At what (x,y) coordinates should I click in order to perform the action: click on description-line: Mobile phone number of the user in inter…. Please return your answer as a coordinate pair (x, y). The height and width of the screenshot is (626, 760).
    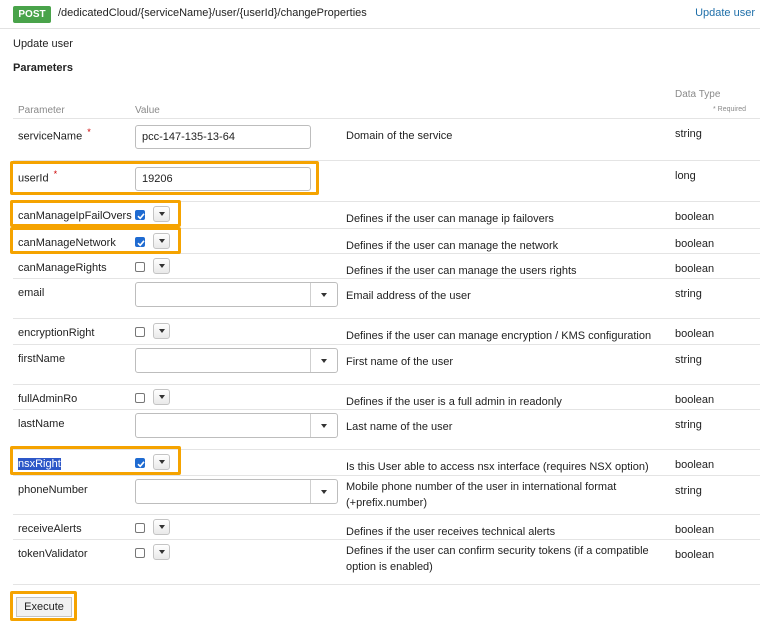
    Looking at the image, I should click on (481, 487).